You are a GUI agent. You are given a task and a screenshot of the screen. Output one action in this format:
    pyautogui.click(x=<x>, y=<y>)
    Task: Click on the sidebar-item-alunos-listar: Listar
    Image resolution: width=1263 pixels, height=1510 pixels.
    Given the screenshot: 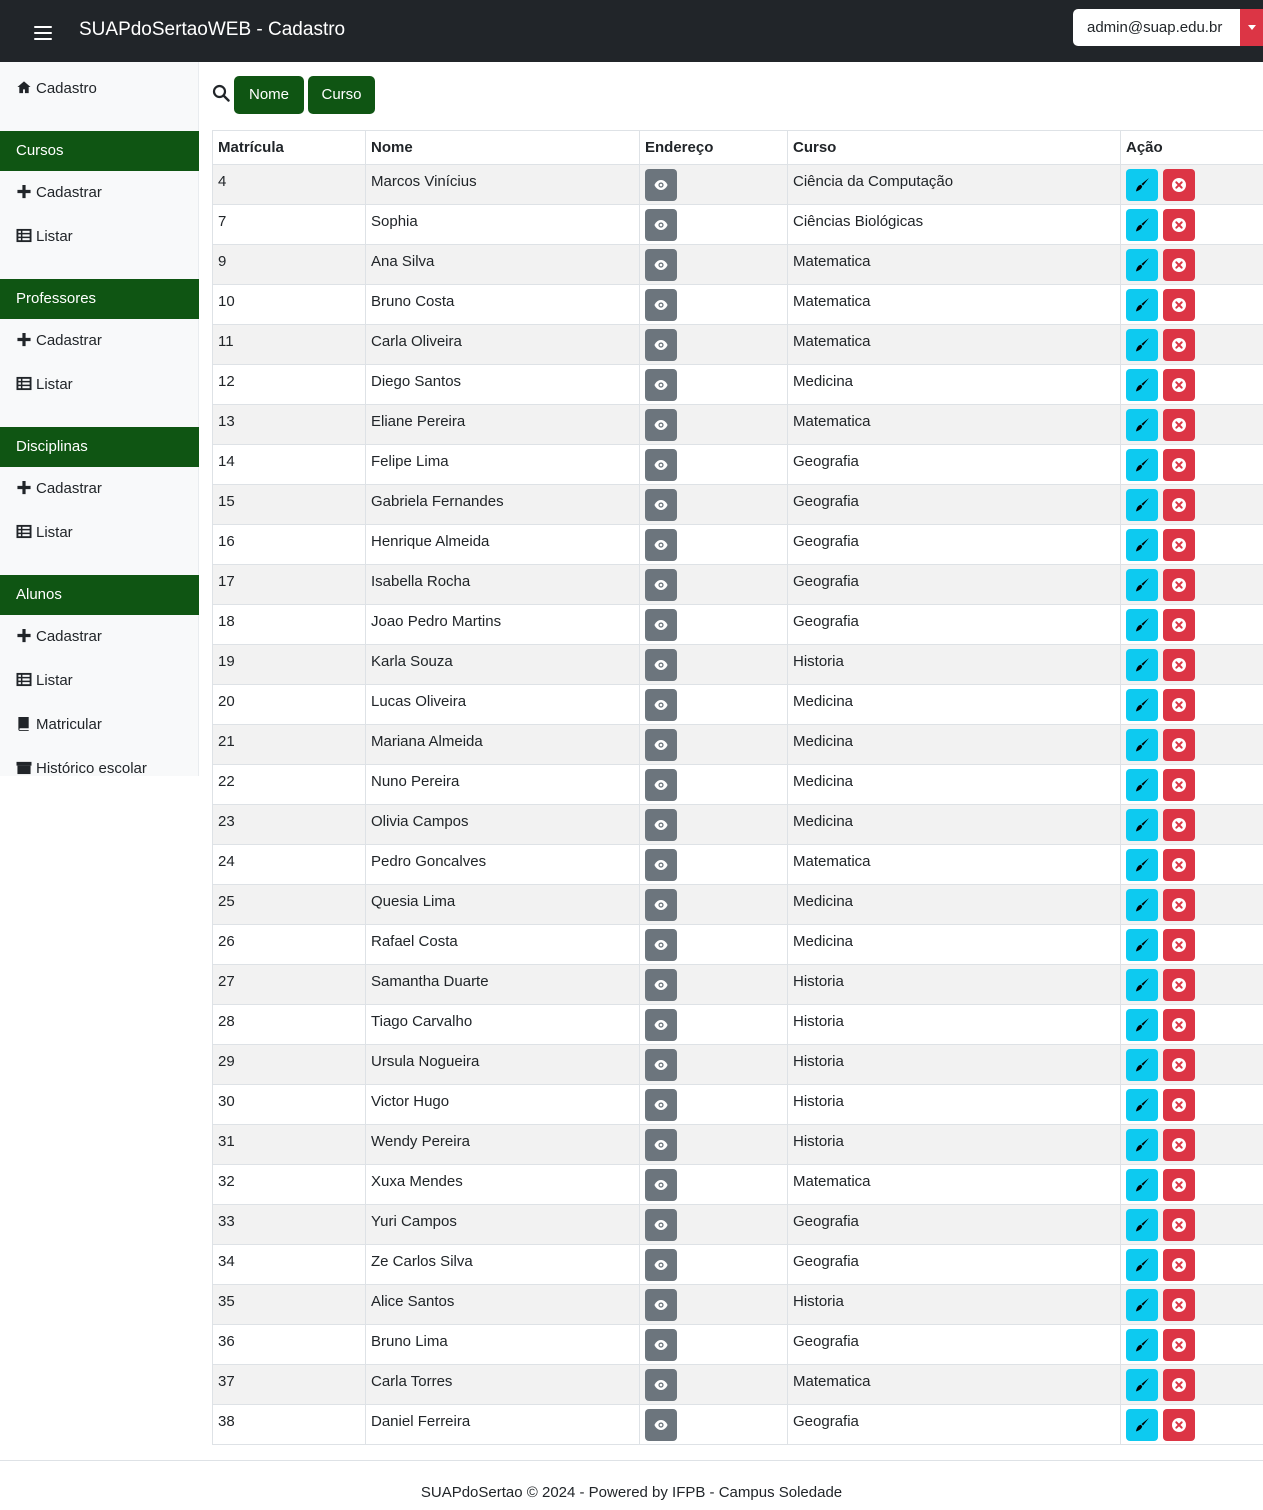 What is the action you would take?
    pyautogui.click(x=44, y=681)
    